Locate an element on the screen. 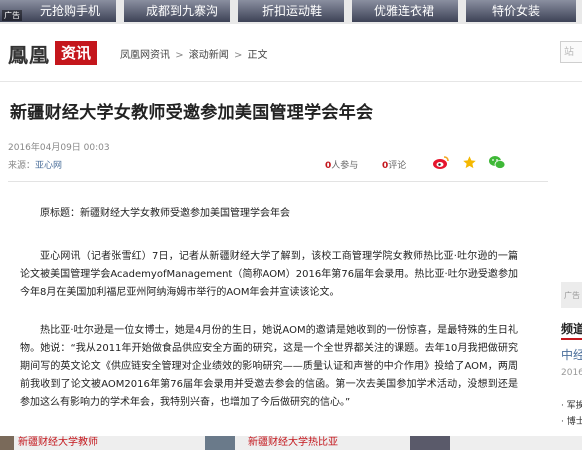  meta-divider is located at coordinates (278, 181).